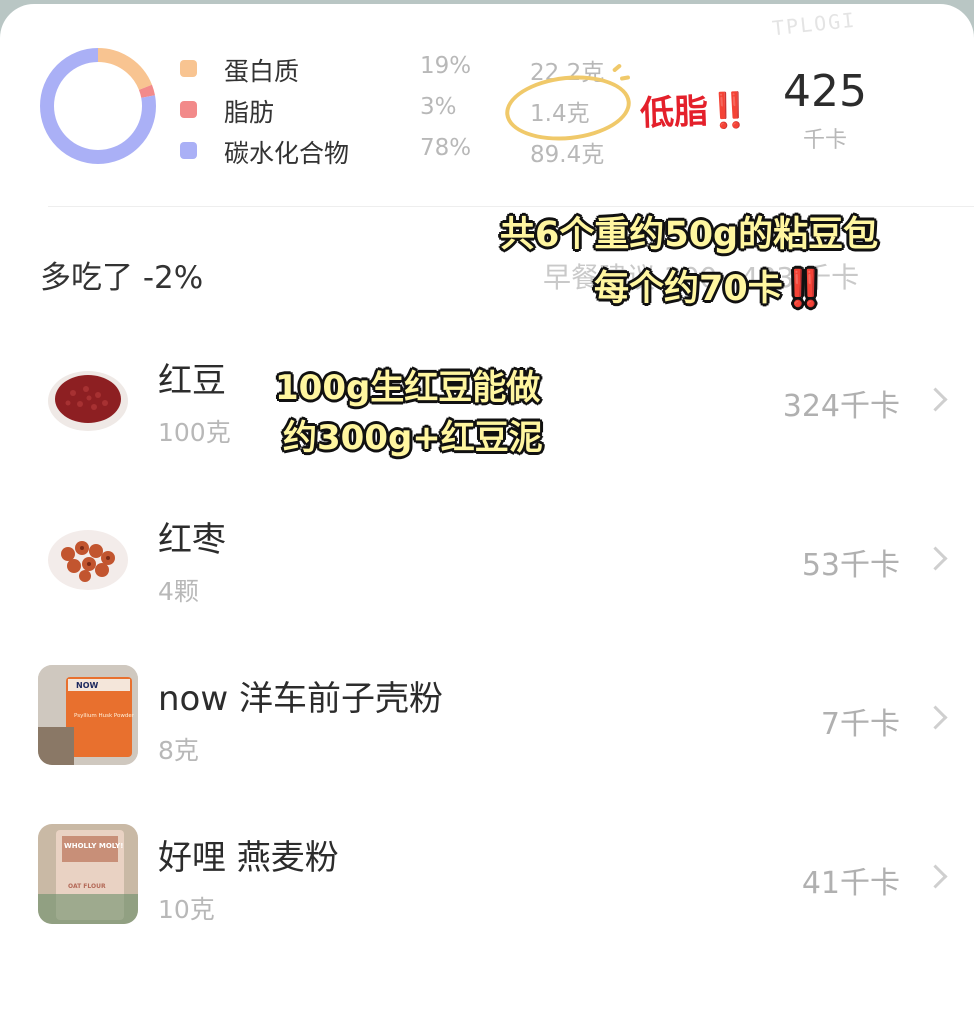  Describe the element at coordinates (192, 540) in the screenshot. I see `food-name: 红枣` at that location.